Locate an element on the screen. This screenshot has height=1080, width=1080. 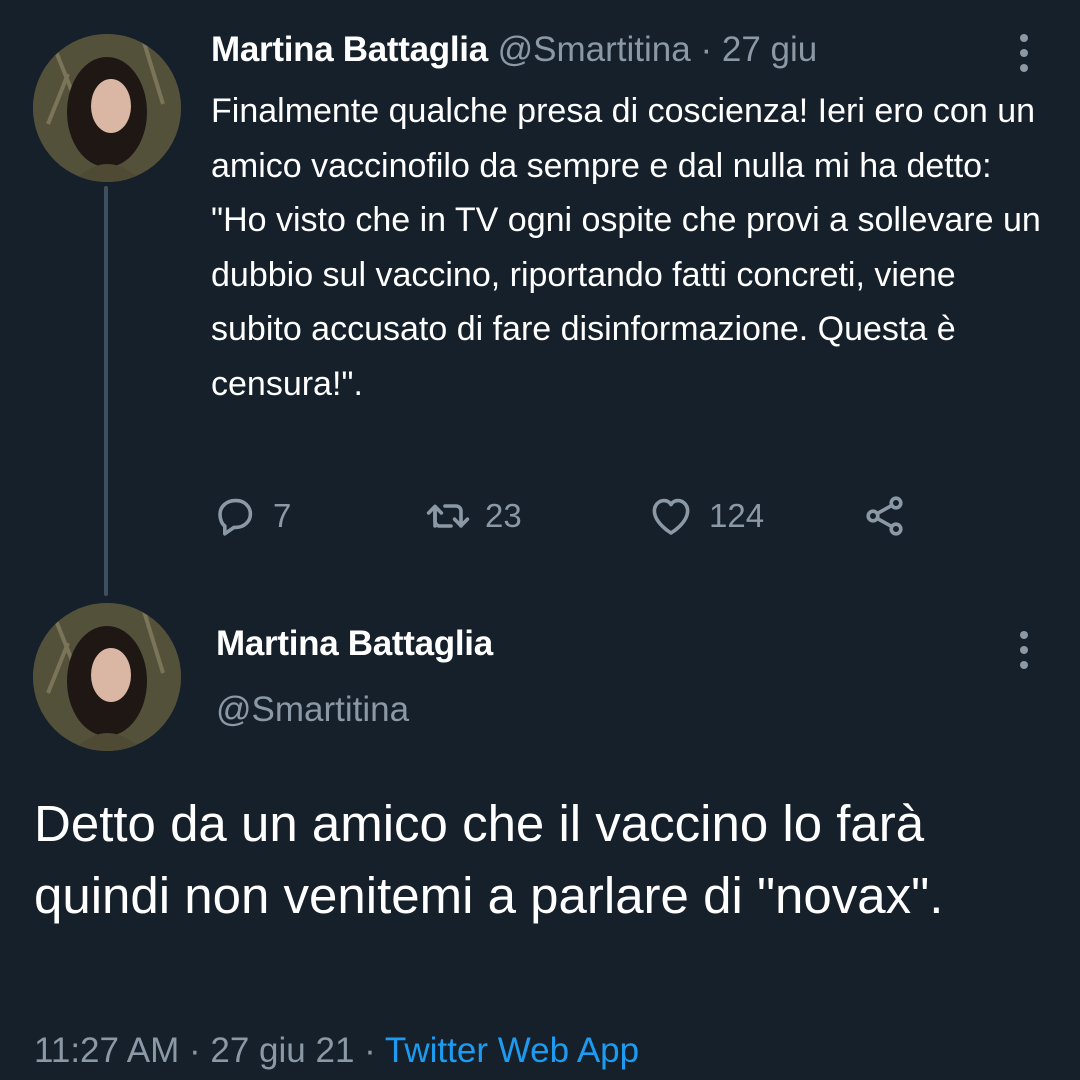
share-button is located at coordinates (885, 516).